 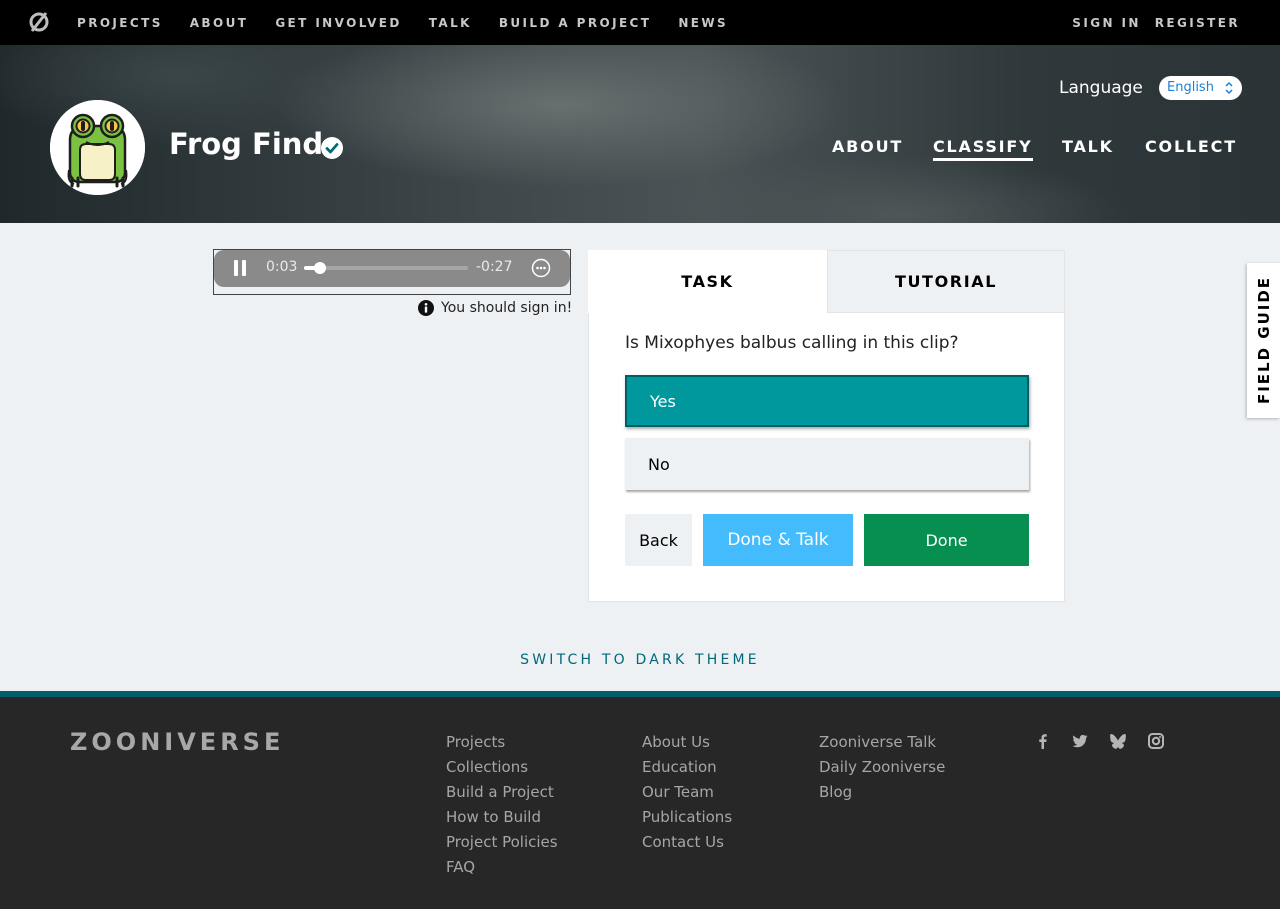 I want to click on audio-elapsed-time: 0:03, so click(x=282, y=267).